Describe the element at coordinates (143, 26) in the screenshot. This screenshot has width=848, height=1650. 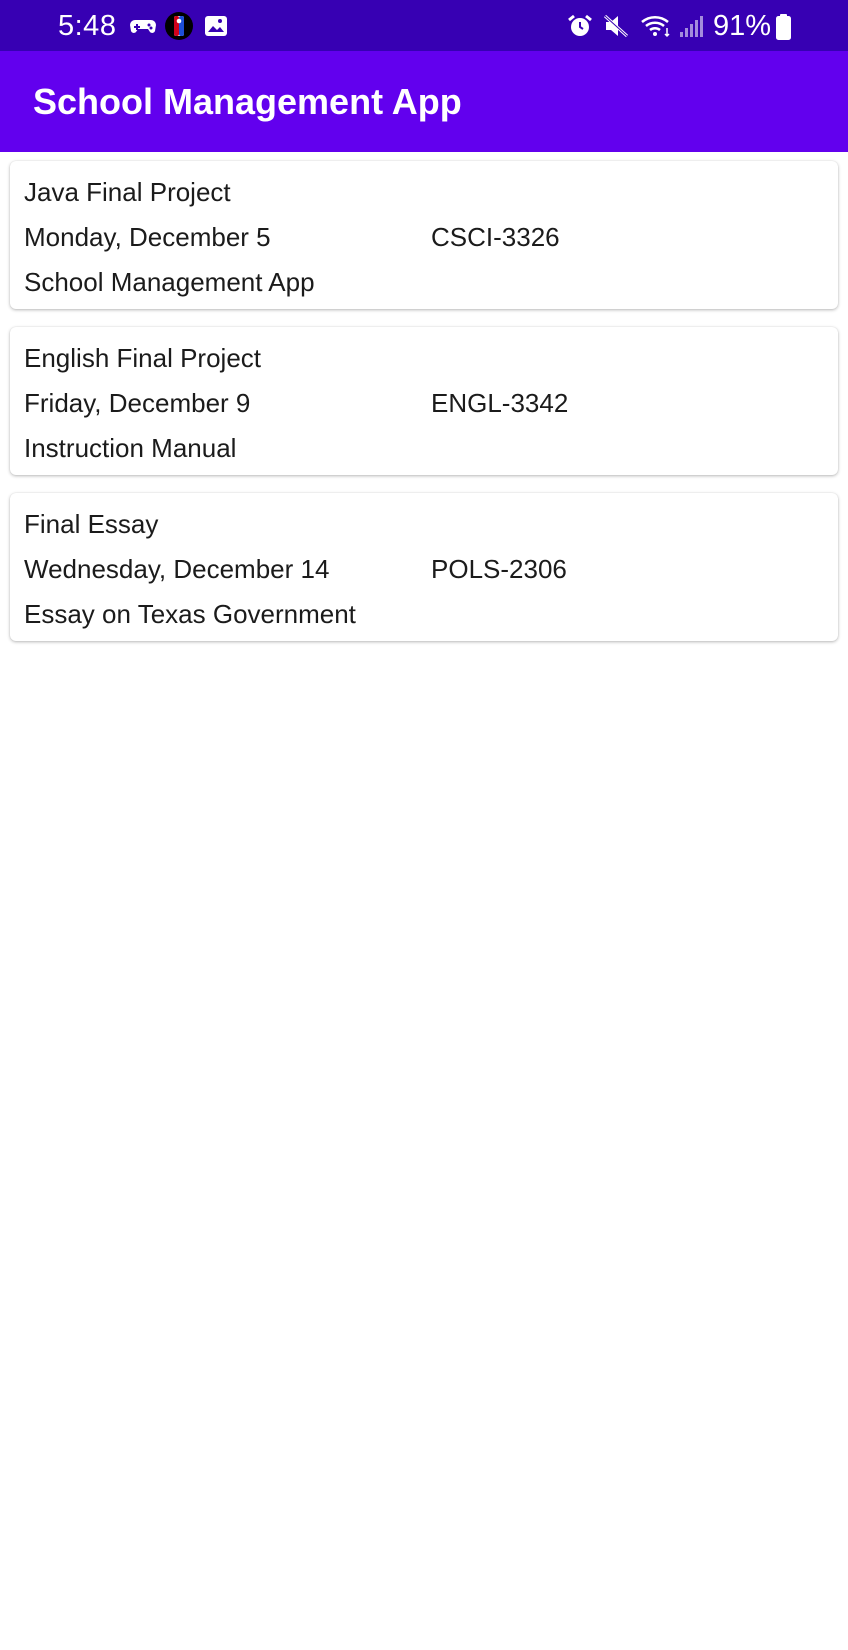
I see `game-controller-icon` at that location.